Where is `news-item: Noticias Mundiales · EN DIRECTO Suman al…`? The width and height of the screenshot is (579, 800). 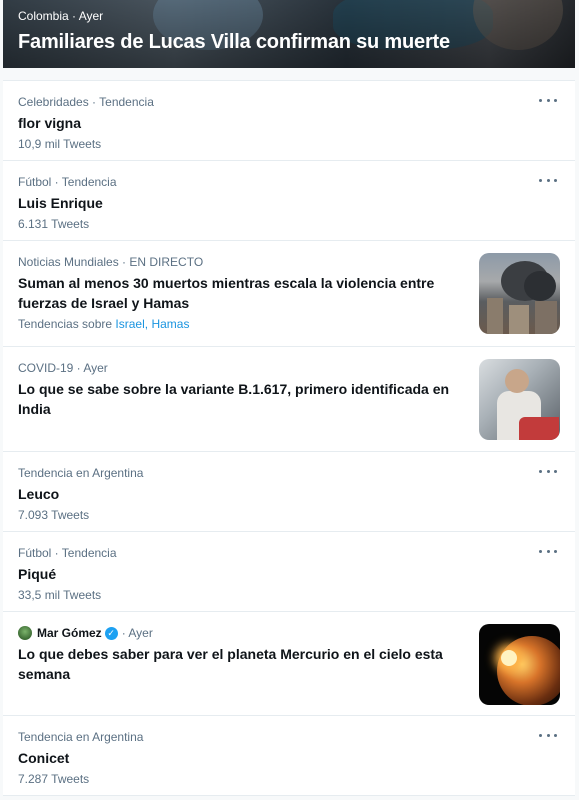 news-item: Noticias Mundiales · EN DIRECTO Suman al… is located at coordinates (289, 294).